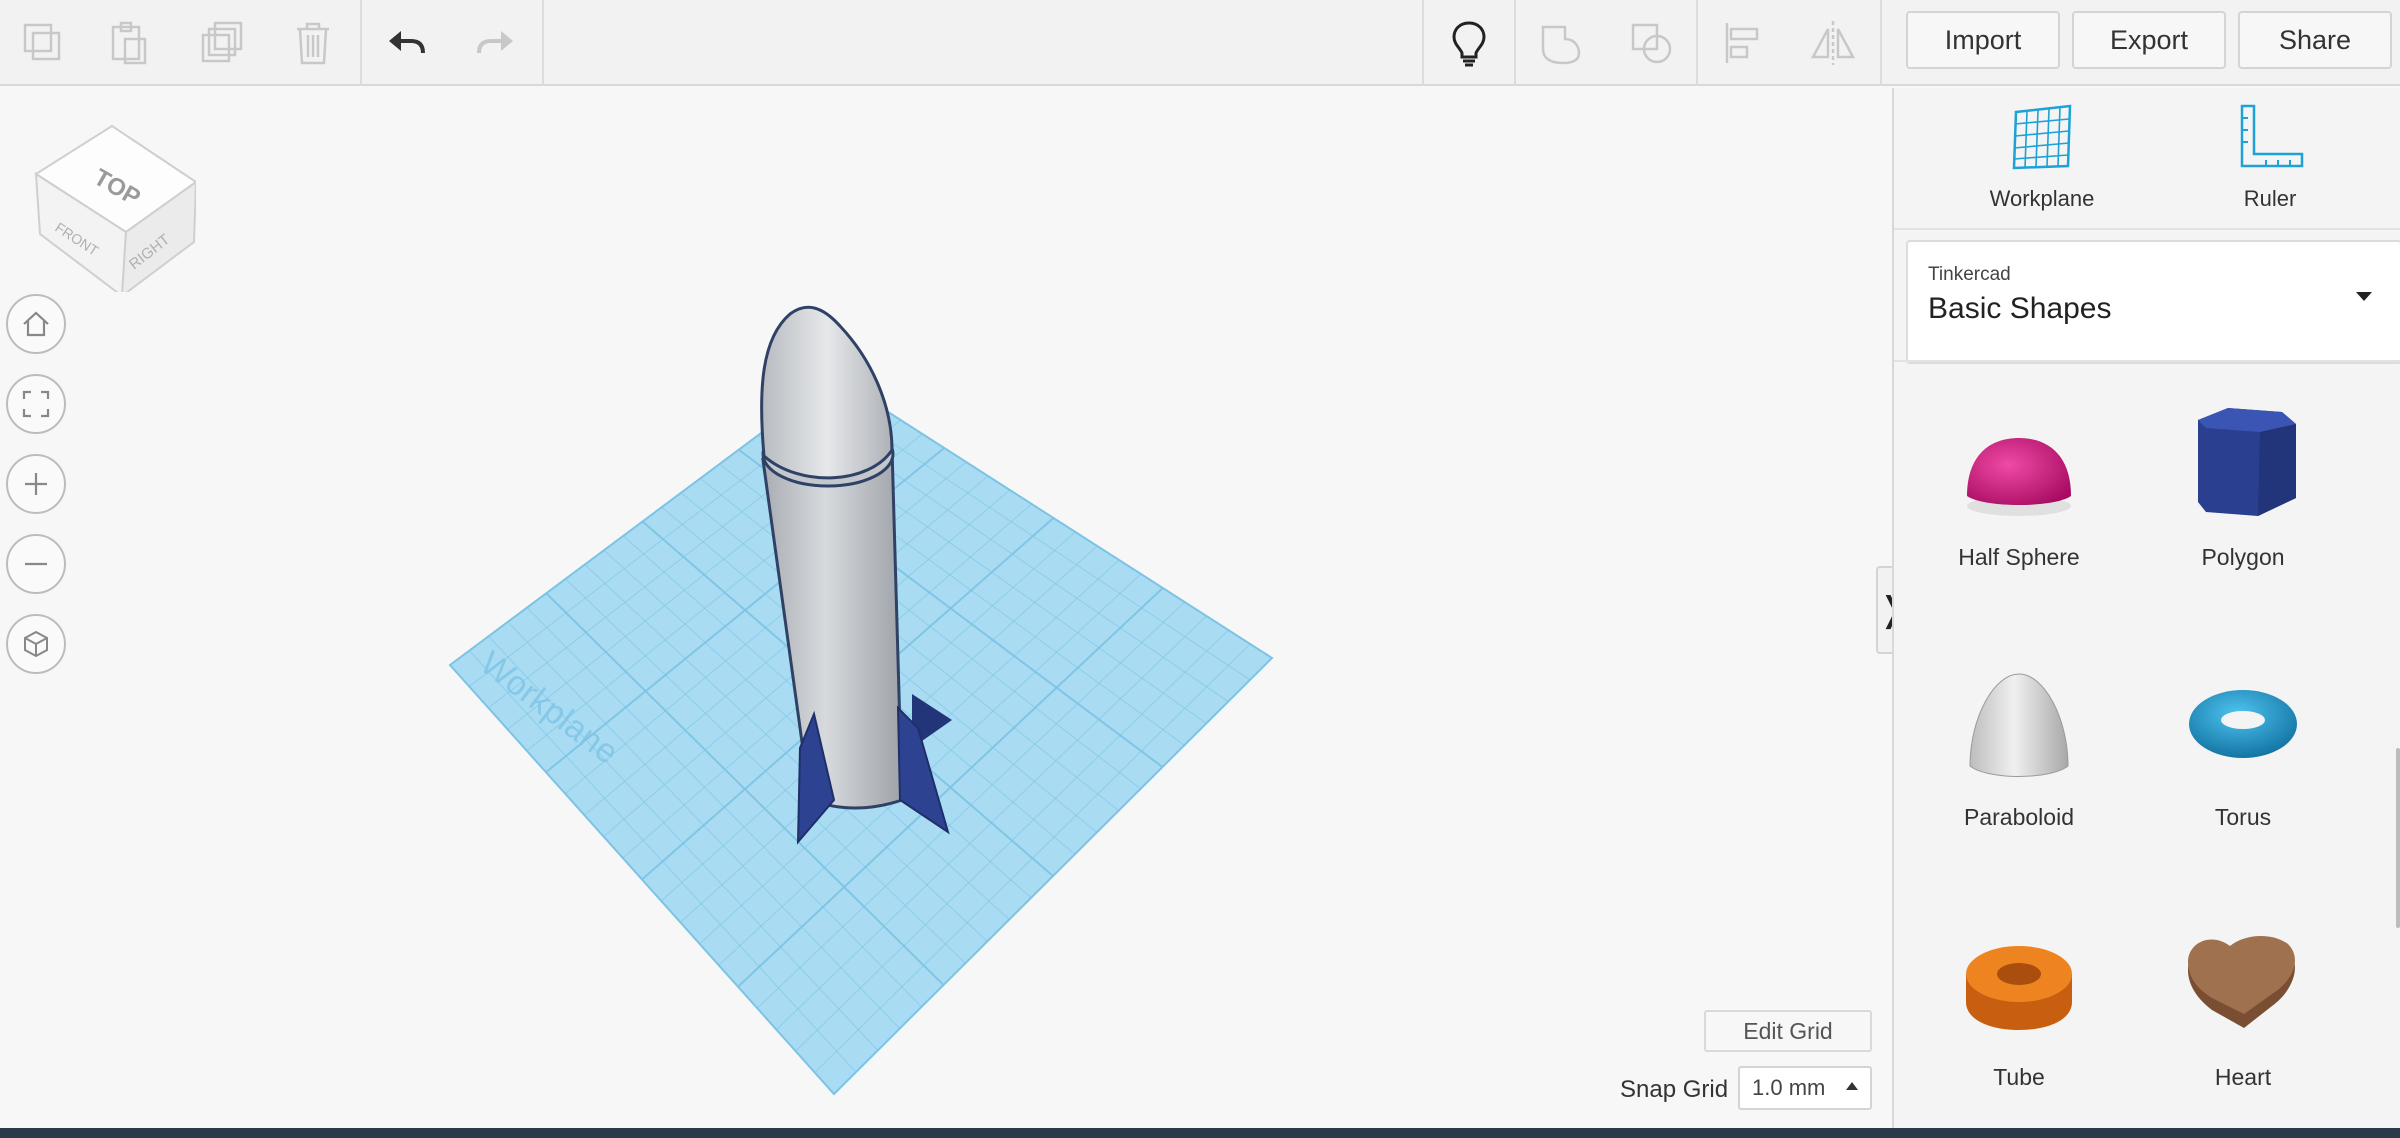 The width and height of the screenshot is (2400, 1138). What do you see at coordinates (2243, 1077) in the screenshot?
I see `shape-label: Heart` at bounding box center [2243, 1077].